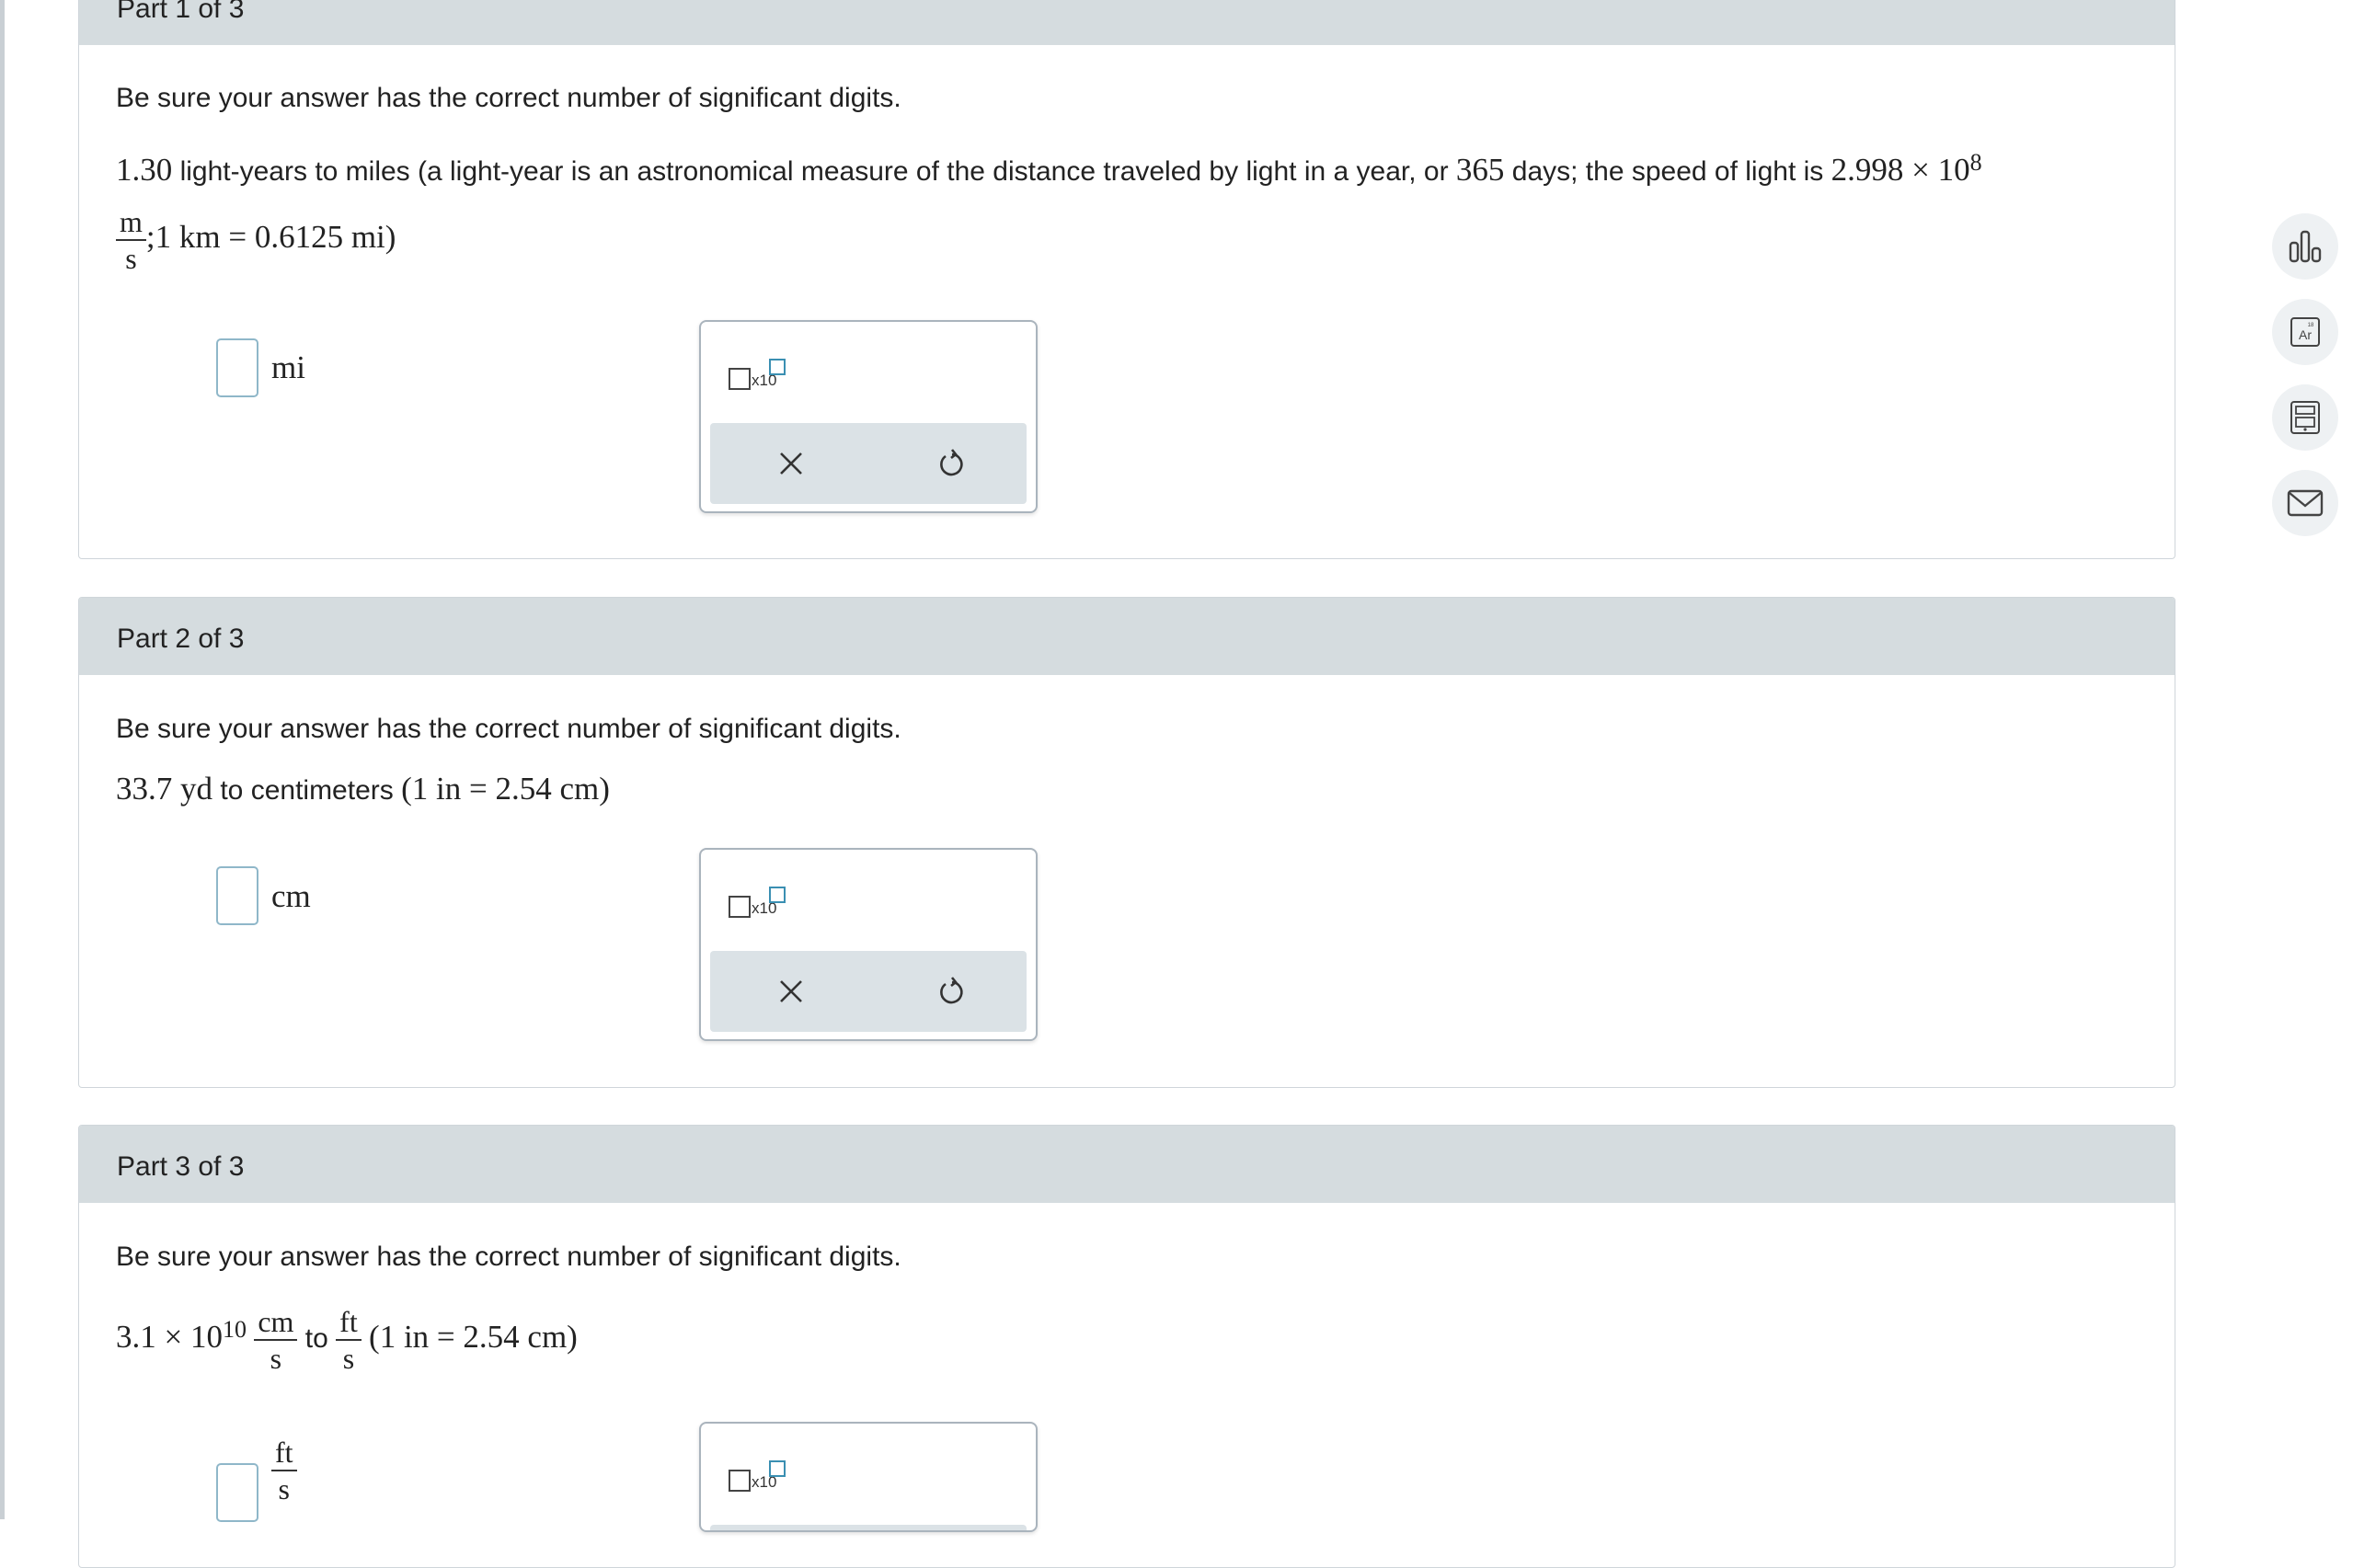 This screenshot has width=2353, height=1568. What do you see at coordinates (144, 170) in the screenshot?
I see `q1-value: 1.30` at bounding box center [144, 170].